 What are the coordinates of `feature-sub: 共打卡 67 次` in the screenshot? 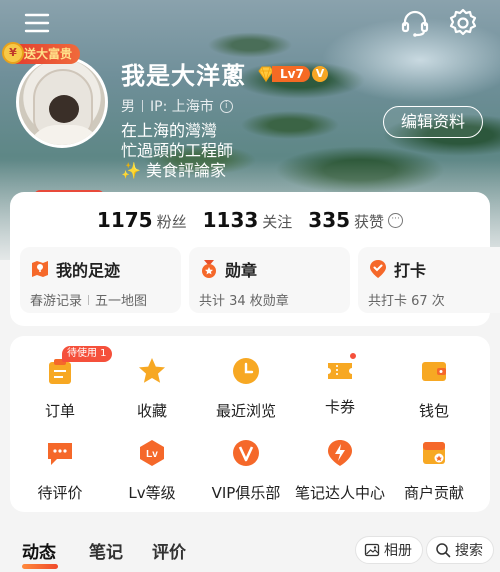 It's located at (406, 301).